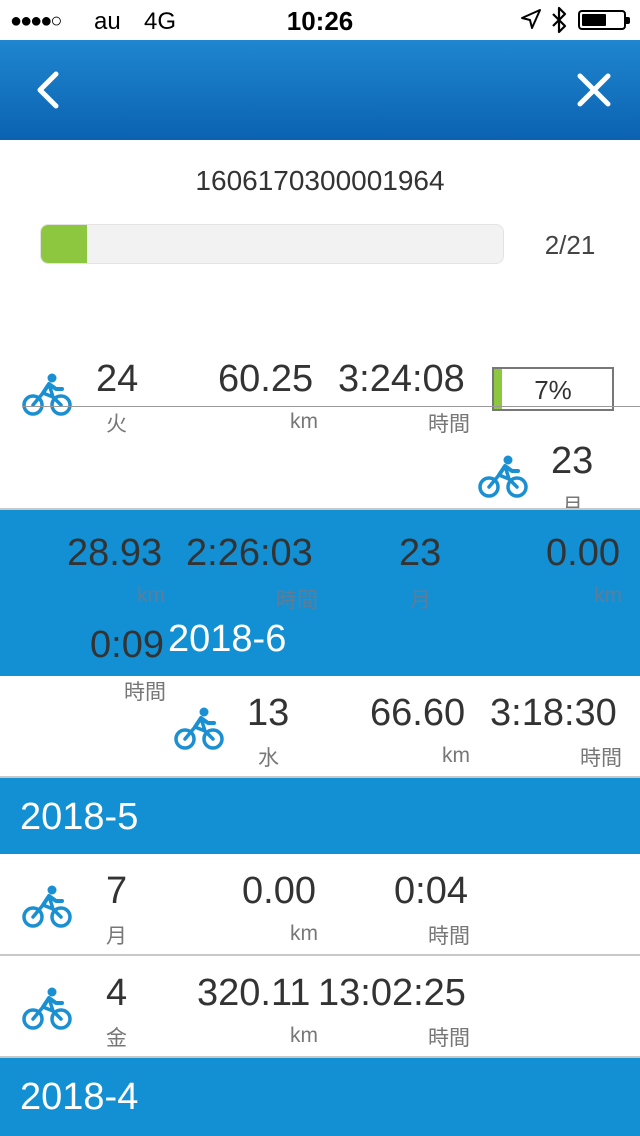  I want to click on activity-distance: 60.25, so click(266, 379).